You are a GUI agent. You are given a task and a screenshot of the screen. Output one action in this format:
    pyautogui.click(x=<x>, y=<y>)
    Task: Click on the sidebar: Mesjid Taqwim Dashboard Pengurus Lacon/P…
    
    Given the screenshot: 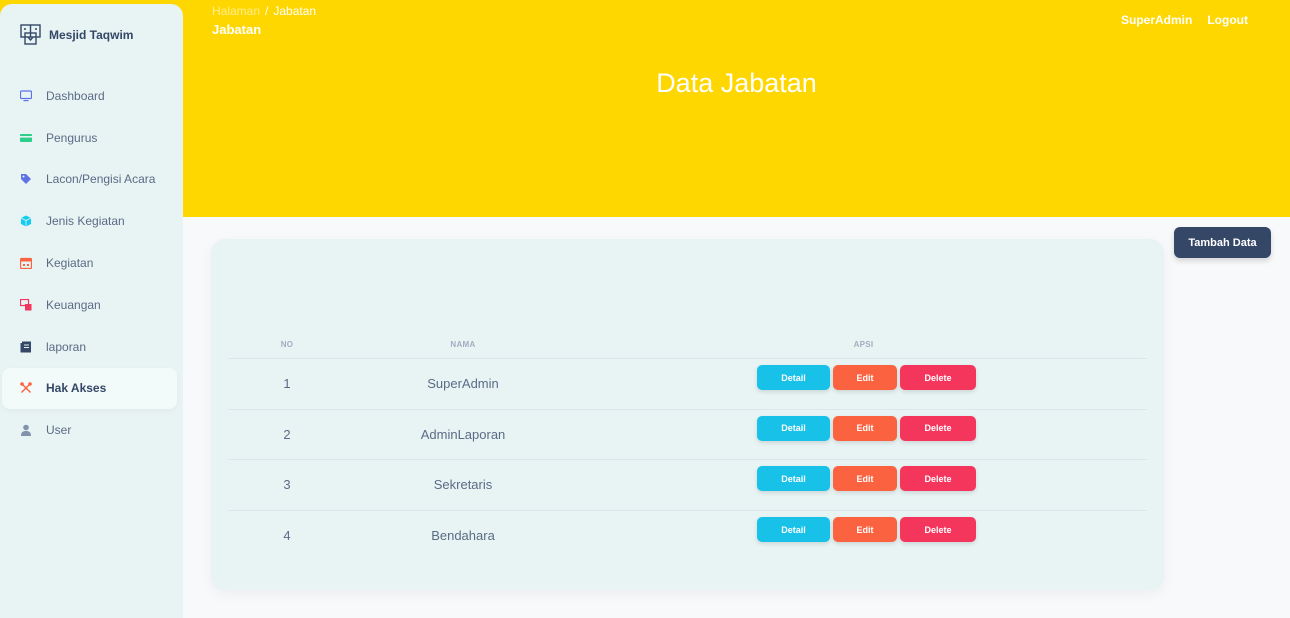 What is the action you would take?
    pyautogui.click(x=91, y=311)
    